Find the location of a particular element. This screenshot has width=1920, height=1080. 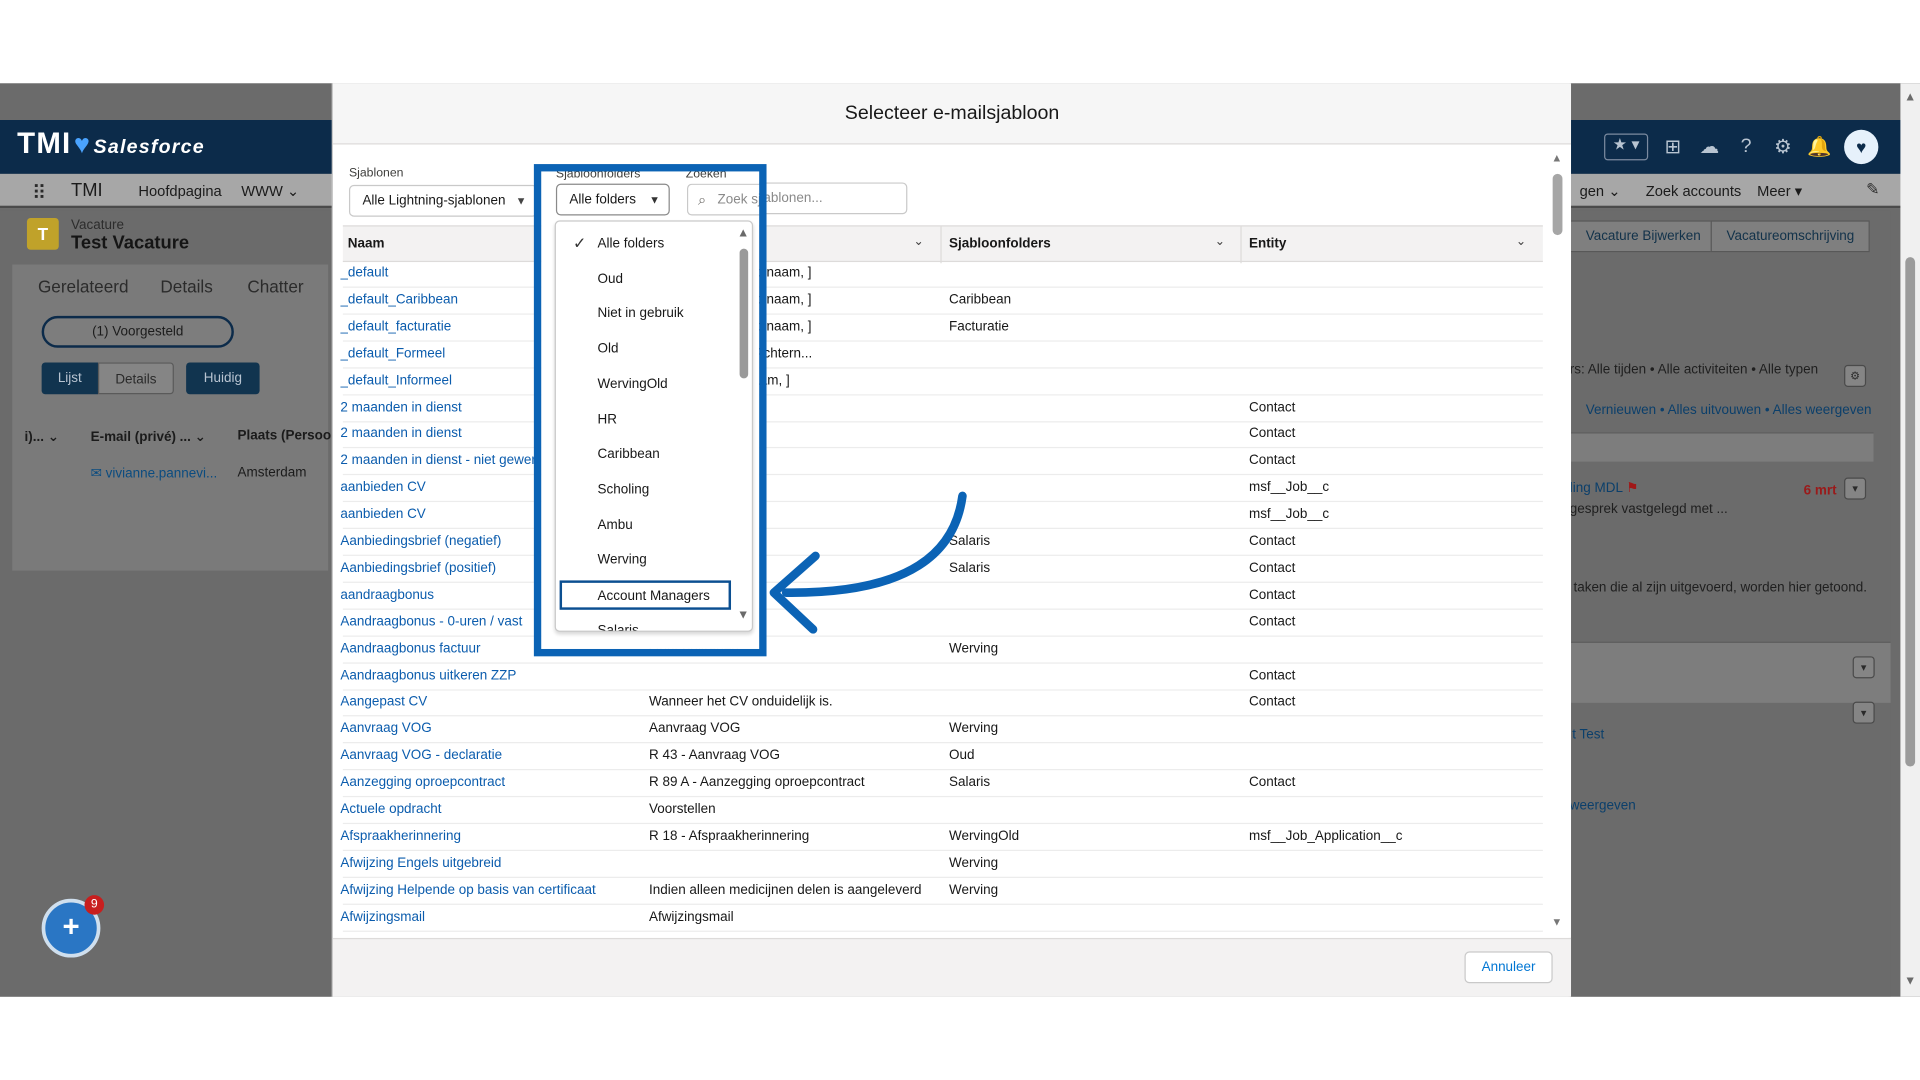

table-row: Actuele opdracht Voorstellen is located at coordinates (941, 811).